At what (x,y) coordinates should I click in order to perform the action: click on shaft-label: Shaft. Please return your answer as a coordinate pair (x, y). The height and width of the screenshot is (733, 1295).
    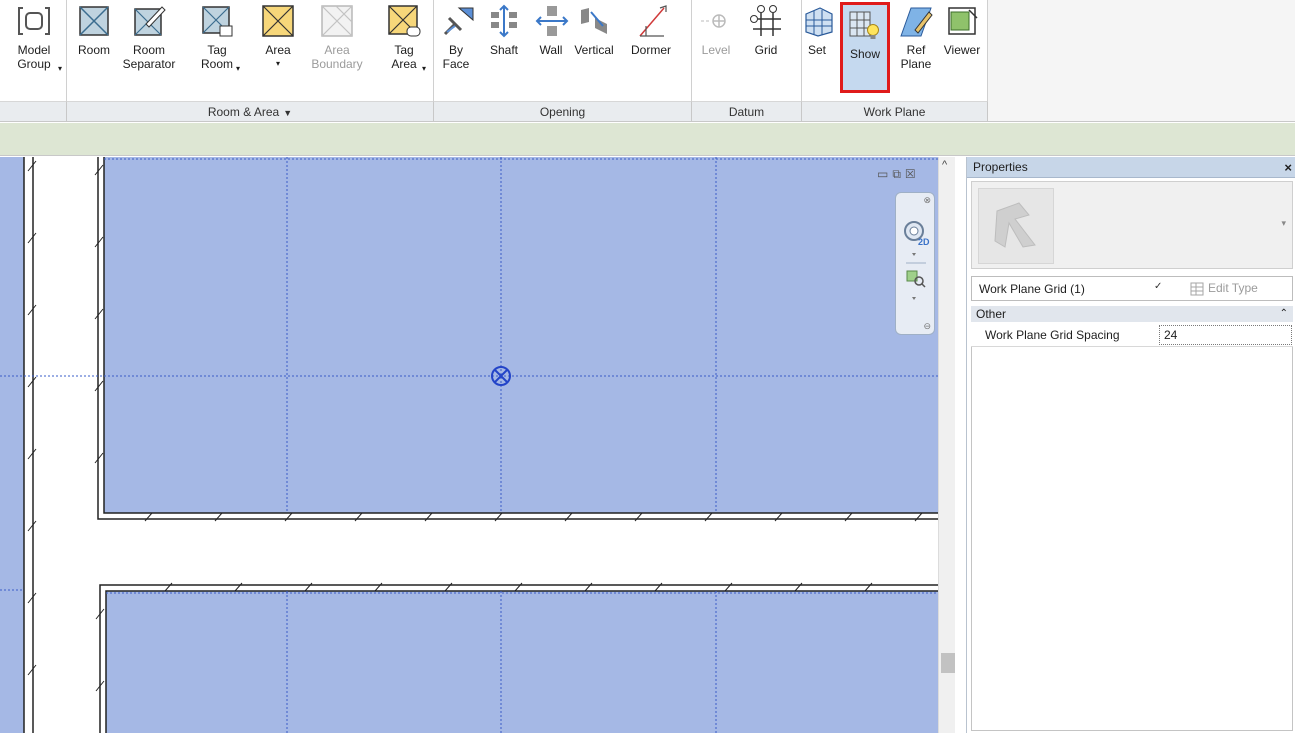
    Looking at the image, I should click on (504, 50).